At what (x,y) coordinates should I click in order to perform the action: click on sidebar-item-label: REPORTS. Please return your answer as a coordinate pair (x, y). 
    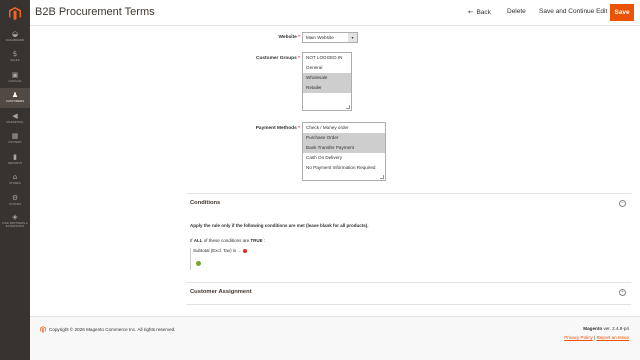
    Looking at the image, I should click on (15, 162).